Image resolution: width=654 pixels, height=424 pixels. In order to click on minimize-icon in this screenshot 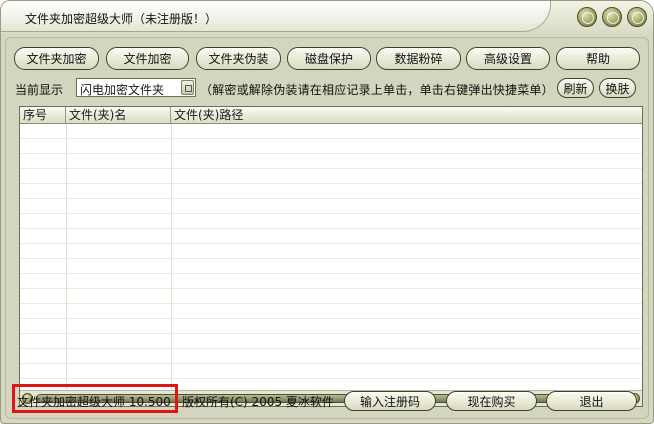, I will do `click(587, 17)`.